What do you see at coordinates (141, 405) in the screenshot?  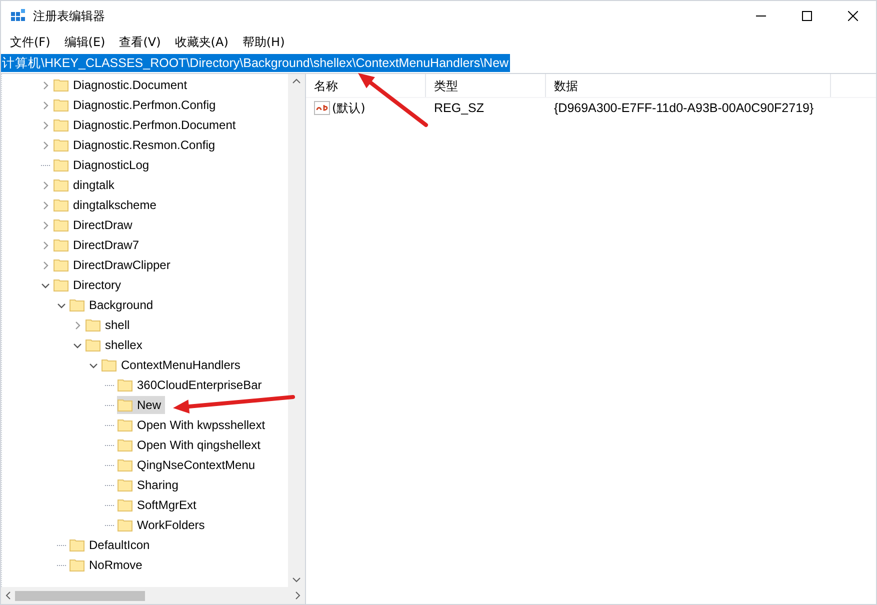 I see `tree-item: New` at bounding box center [141, 405].